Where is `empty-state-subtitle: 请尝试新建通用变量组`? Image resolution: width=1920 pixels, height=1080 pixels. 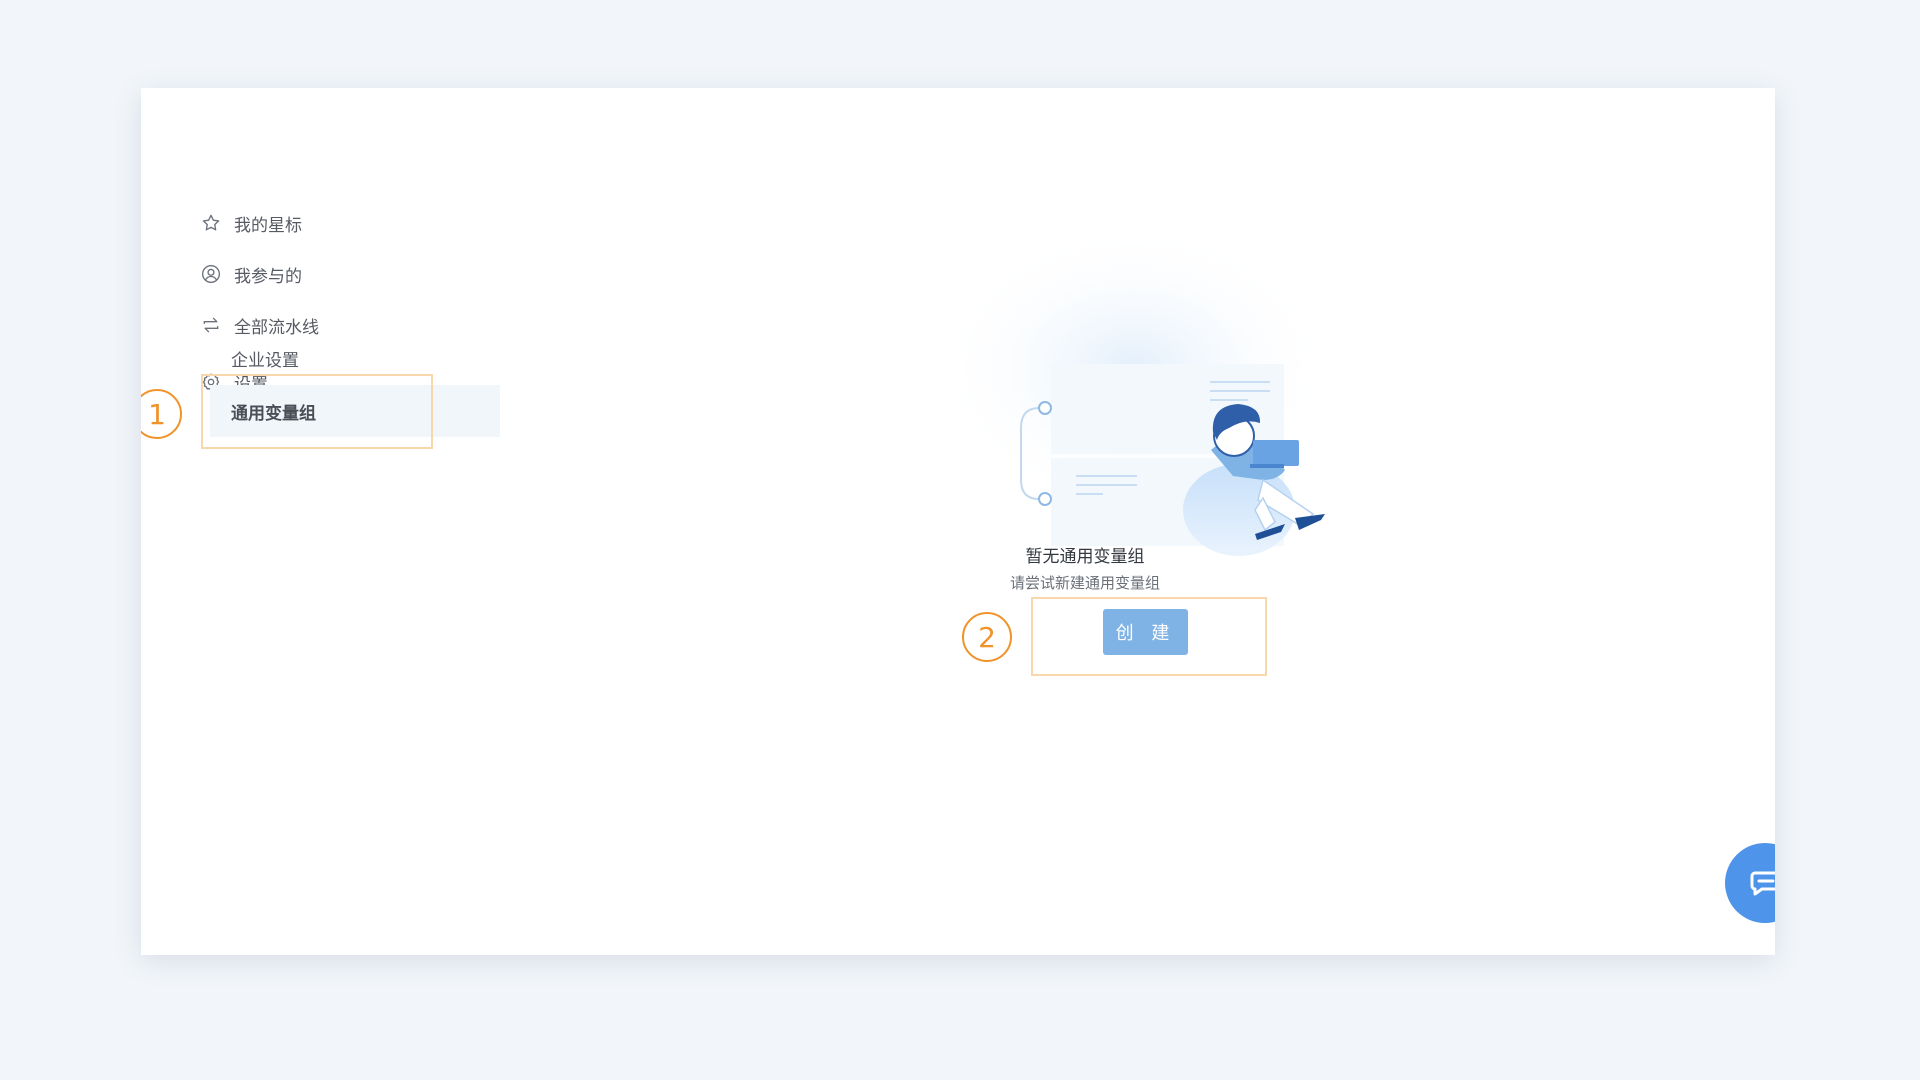 empty-state-subtitle: 请尝试新建通用变量组 is located at coordinates (1084, 583).